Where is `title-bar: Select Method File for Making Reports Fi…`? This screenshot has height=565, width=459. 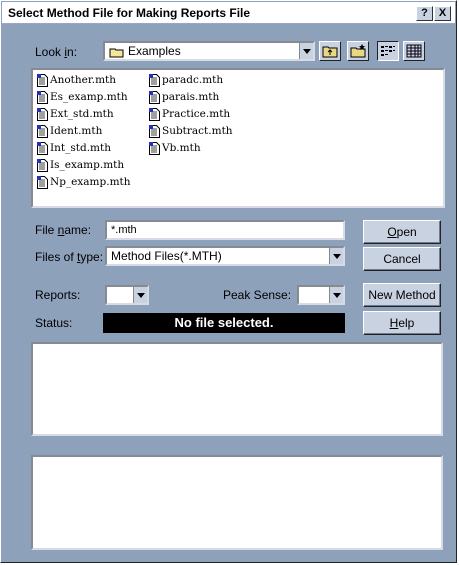 title-bar: Select Method File for Making Reports Fi… is located at coordinates (228, 13).